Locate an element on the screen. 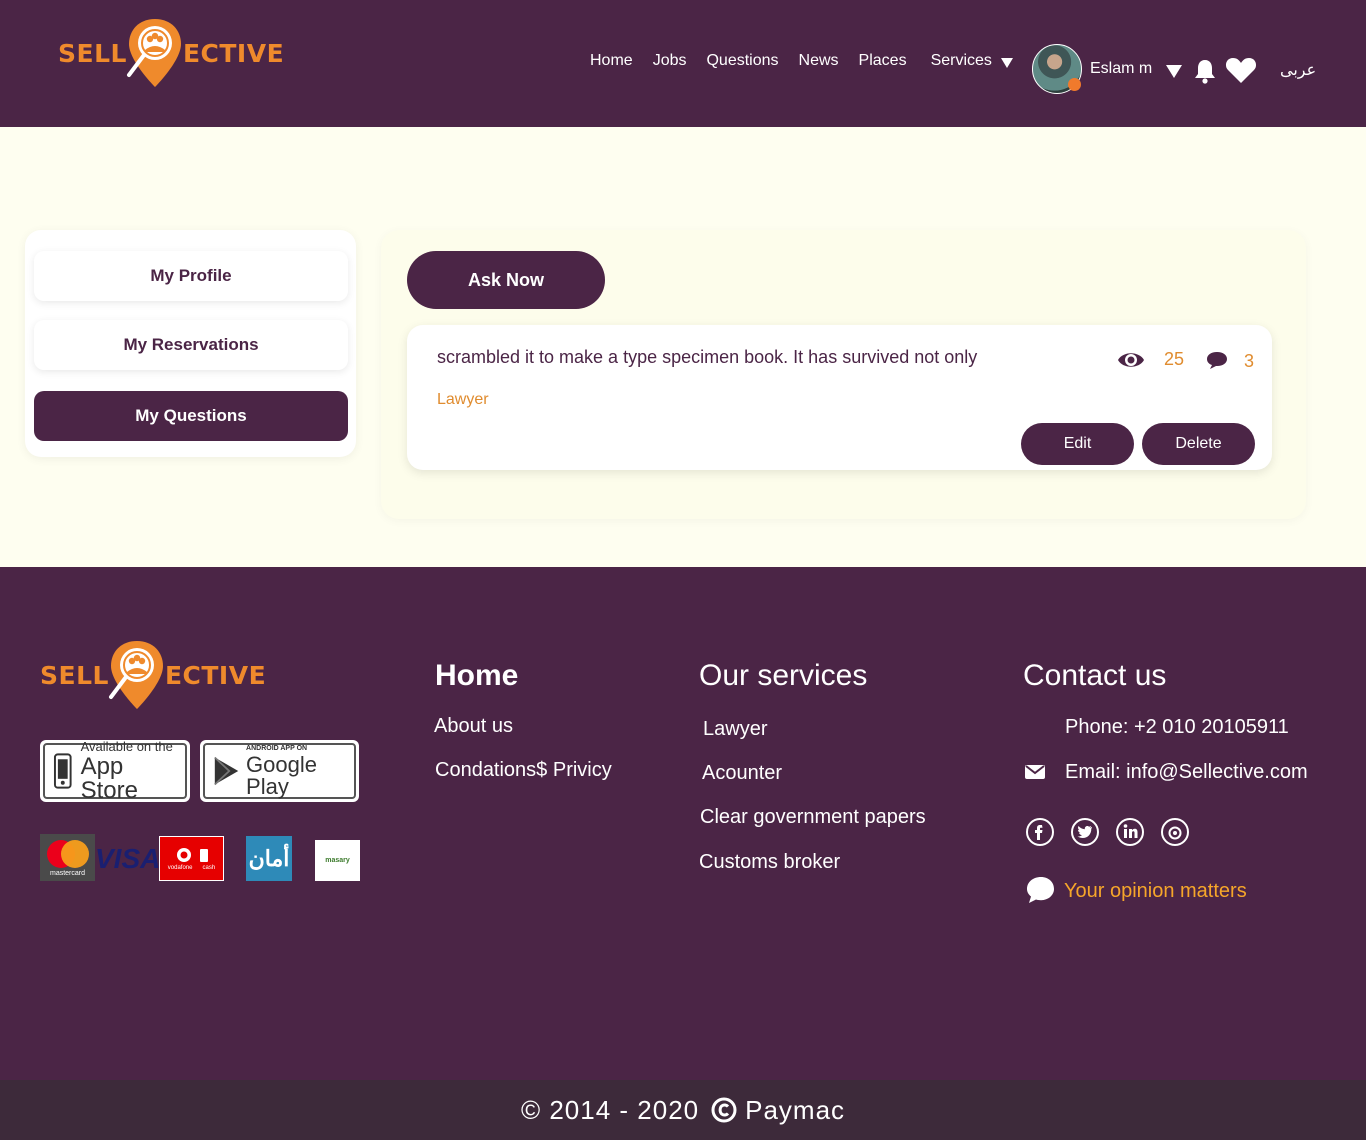 This screenshot has height=1140, width=1366. comment-icon is located at coordinates (1216, 360).